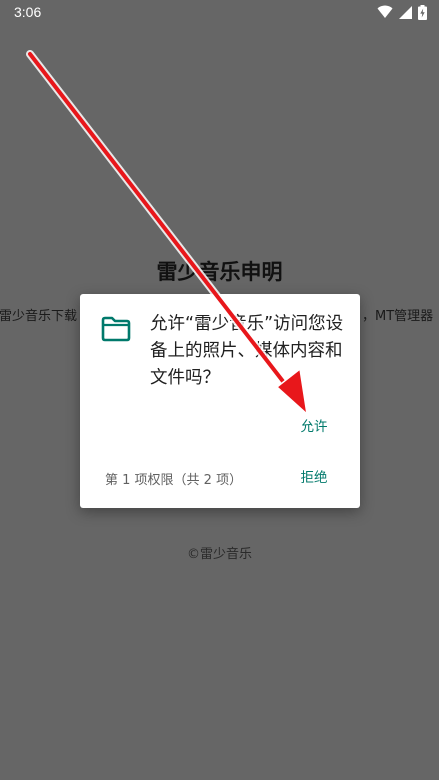  I want to click on page-body-text-right: ，MT管理器, so click(398, 316).